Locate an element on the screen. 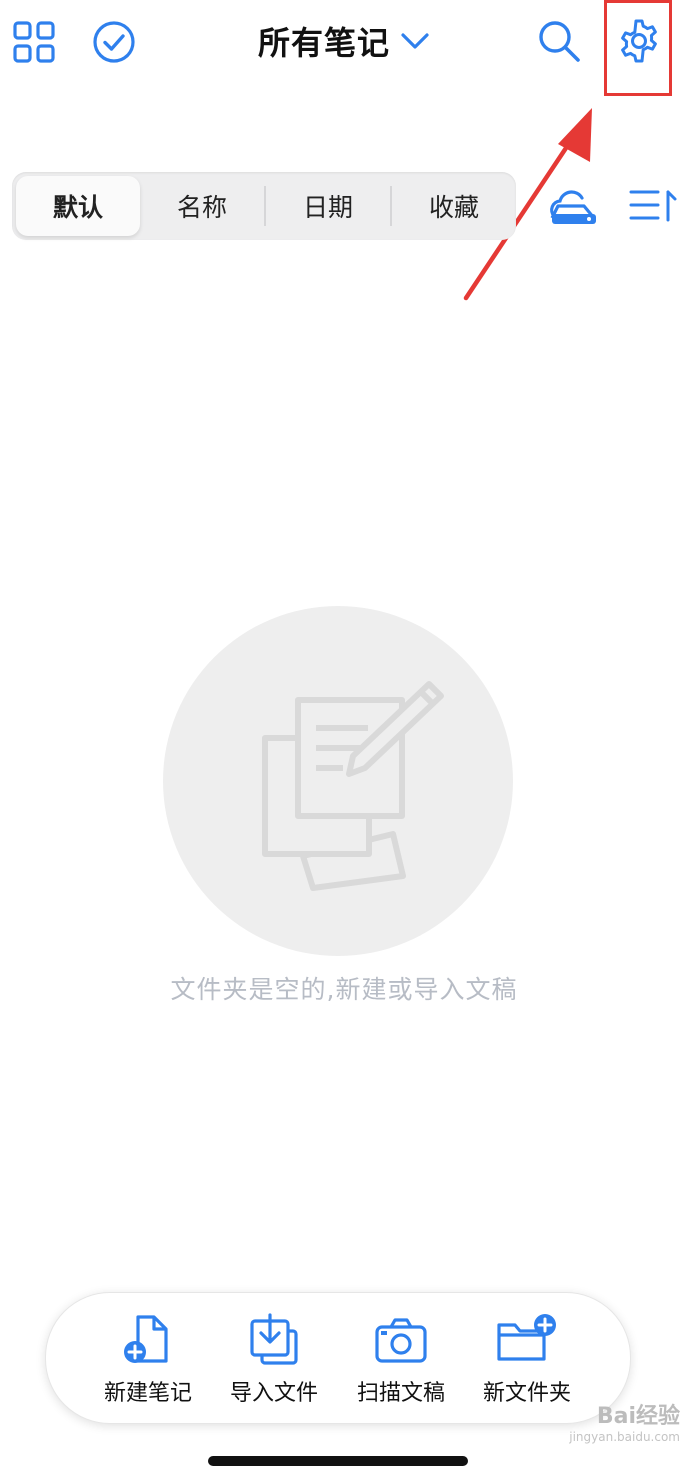 The height and width of the screenshot is (1474, 688). sort-segmented-control: 默认 名称 日期 收藏 is located at coordinates (264, 206).